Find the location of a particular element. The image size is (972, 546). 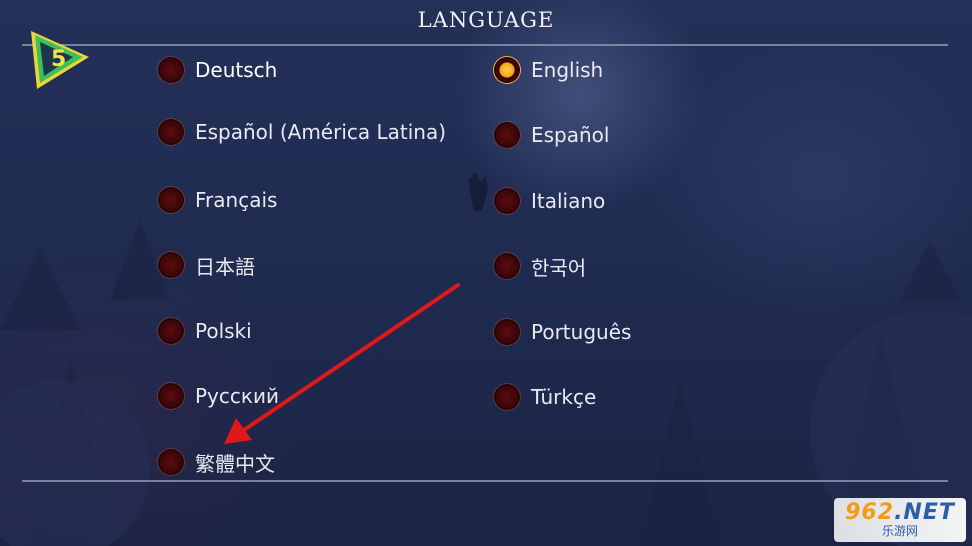

language-label: Русский is located at coordinates (237, 396).